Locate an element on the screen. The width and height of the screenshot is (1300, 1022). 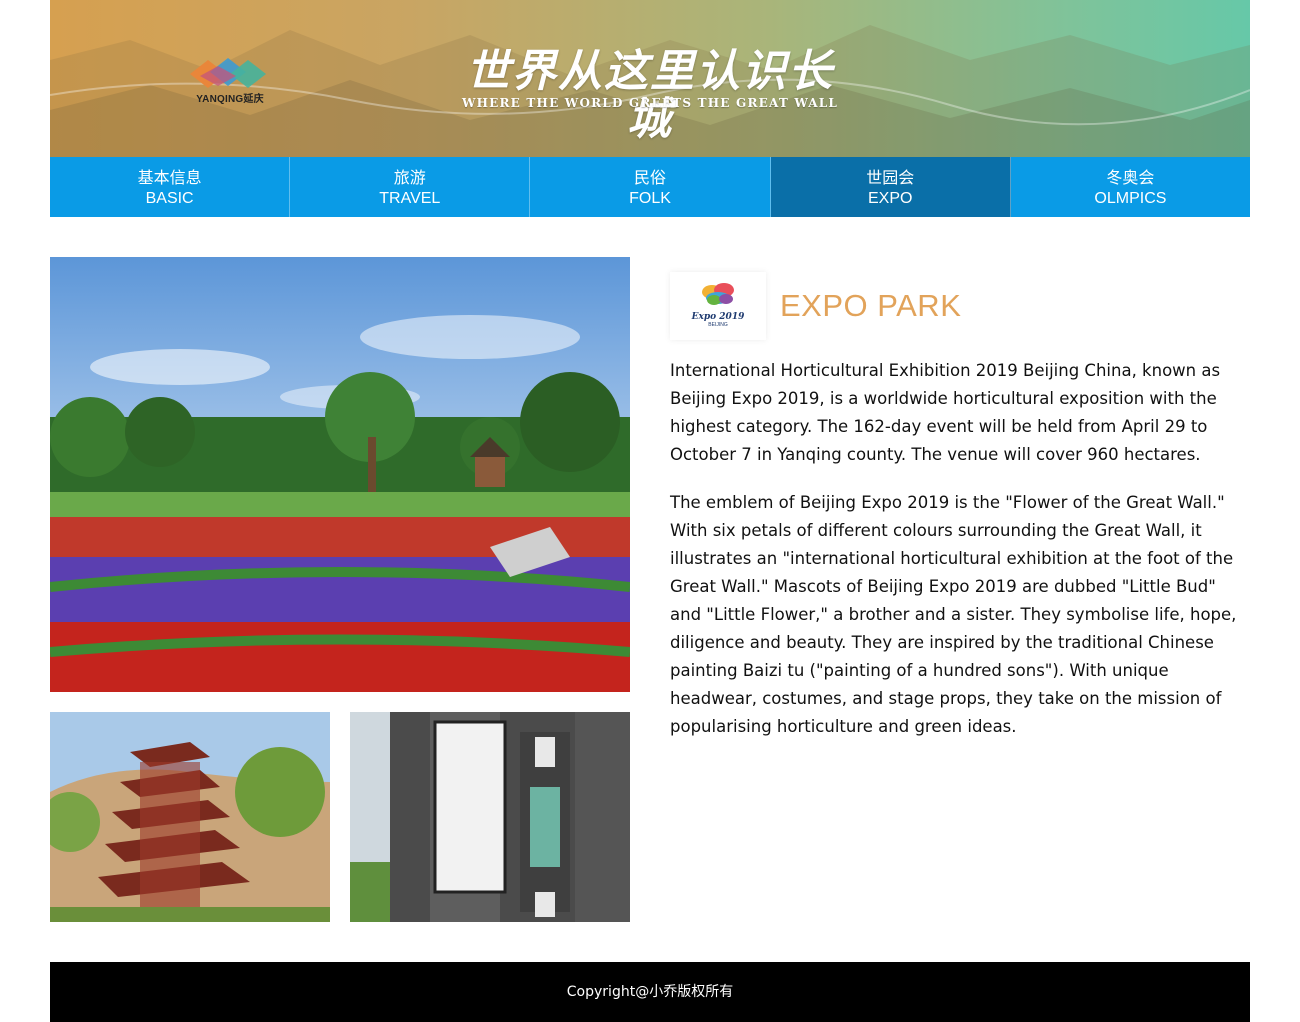
nav-item-expo: 世园会 EXPO is located at coordinates (890, 187).